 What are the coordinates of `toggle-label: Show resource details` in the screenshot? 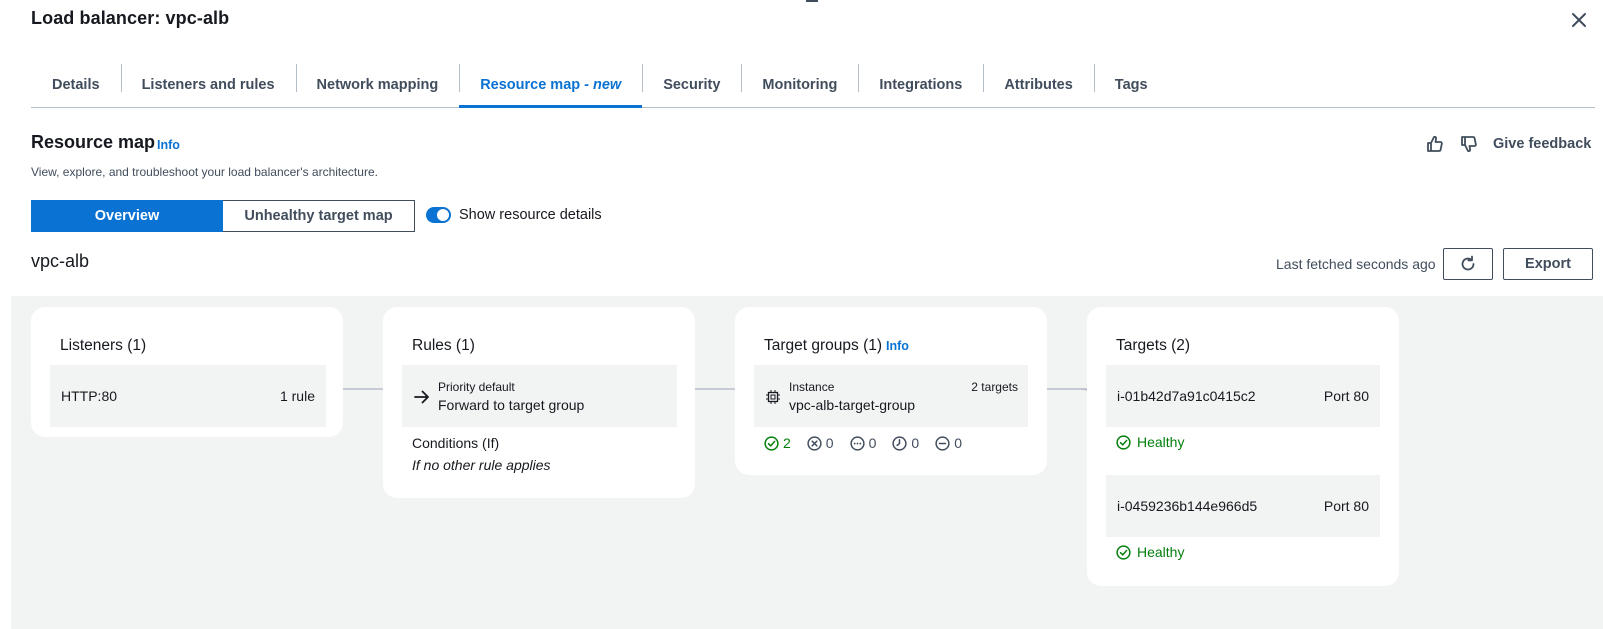 It's located at (530, 215).